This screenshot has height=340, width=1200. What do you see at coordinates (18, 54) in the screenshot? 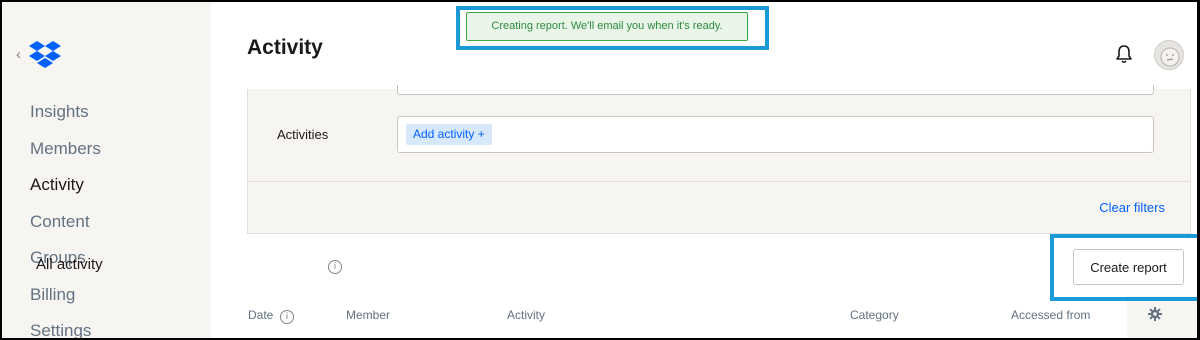
I see `back-chevron-icon: ‹` at bounding box center [18, 54].